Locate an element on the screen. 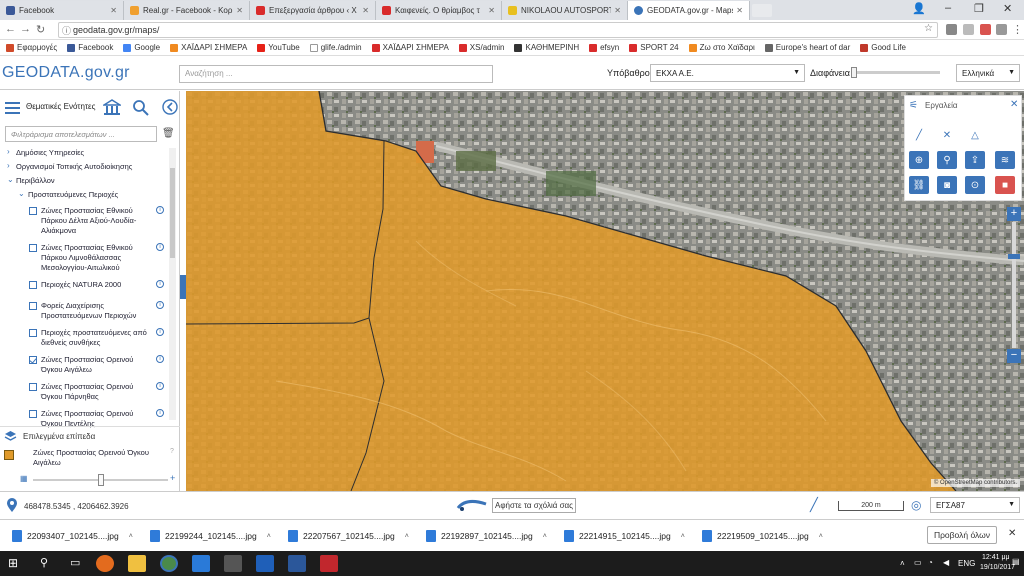 This screenshot has width=1024, height=576. category-item: › Δημόσιες Υπηρεσίες is located at coordinates (82, 153).